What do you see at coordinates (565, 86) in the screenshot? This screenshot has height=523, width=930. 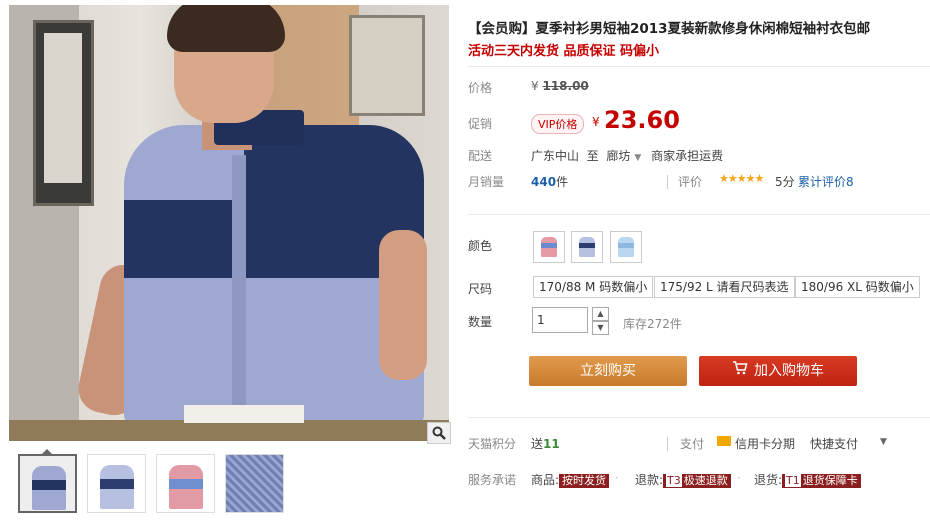 I see `original-price-value: 118.00` at bounding box center [565, 86].